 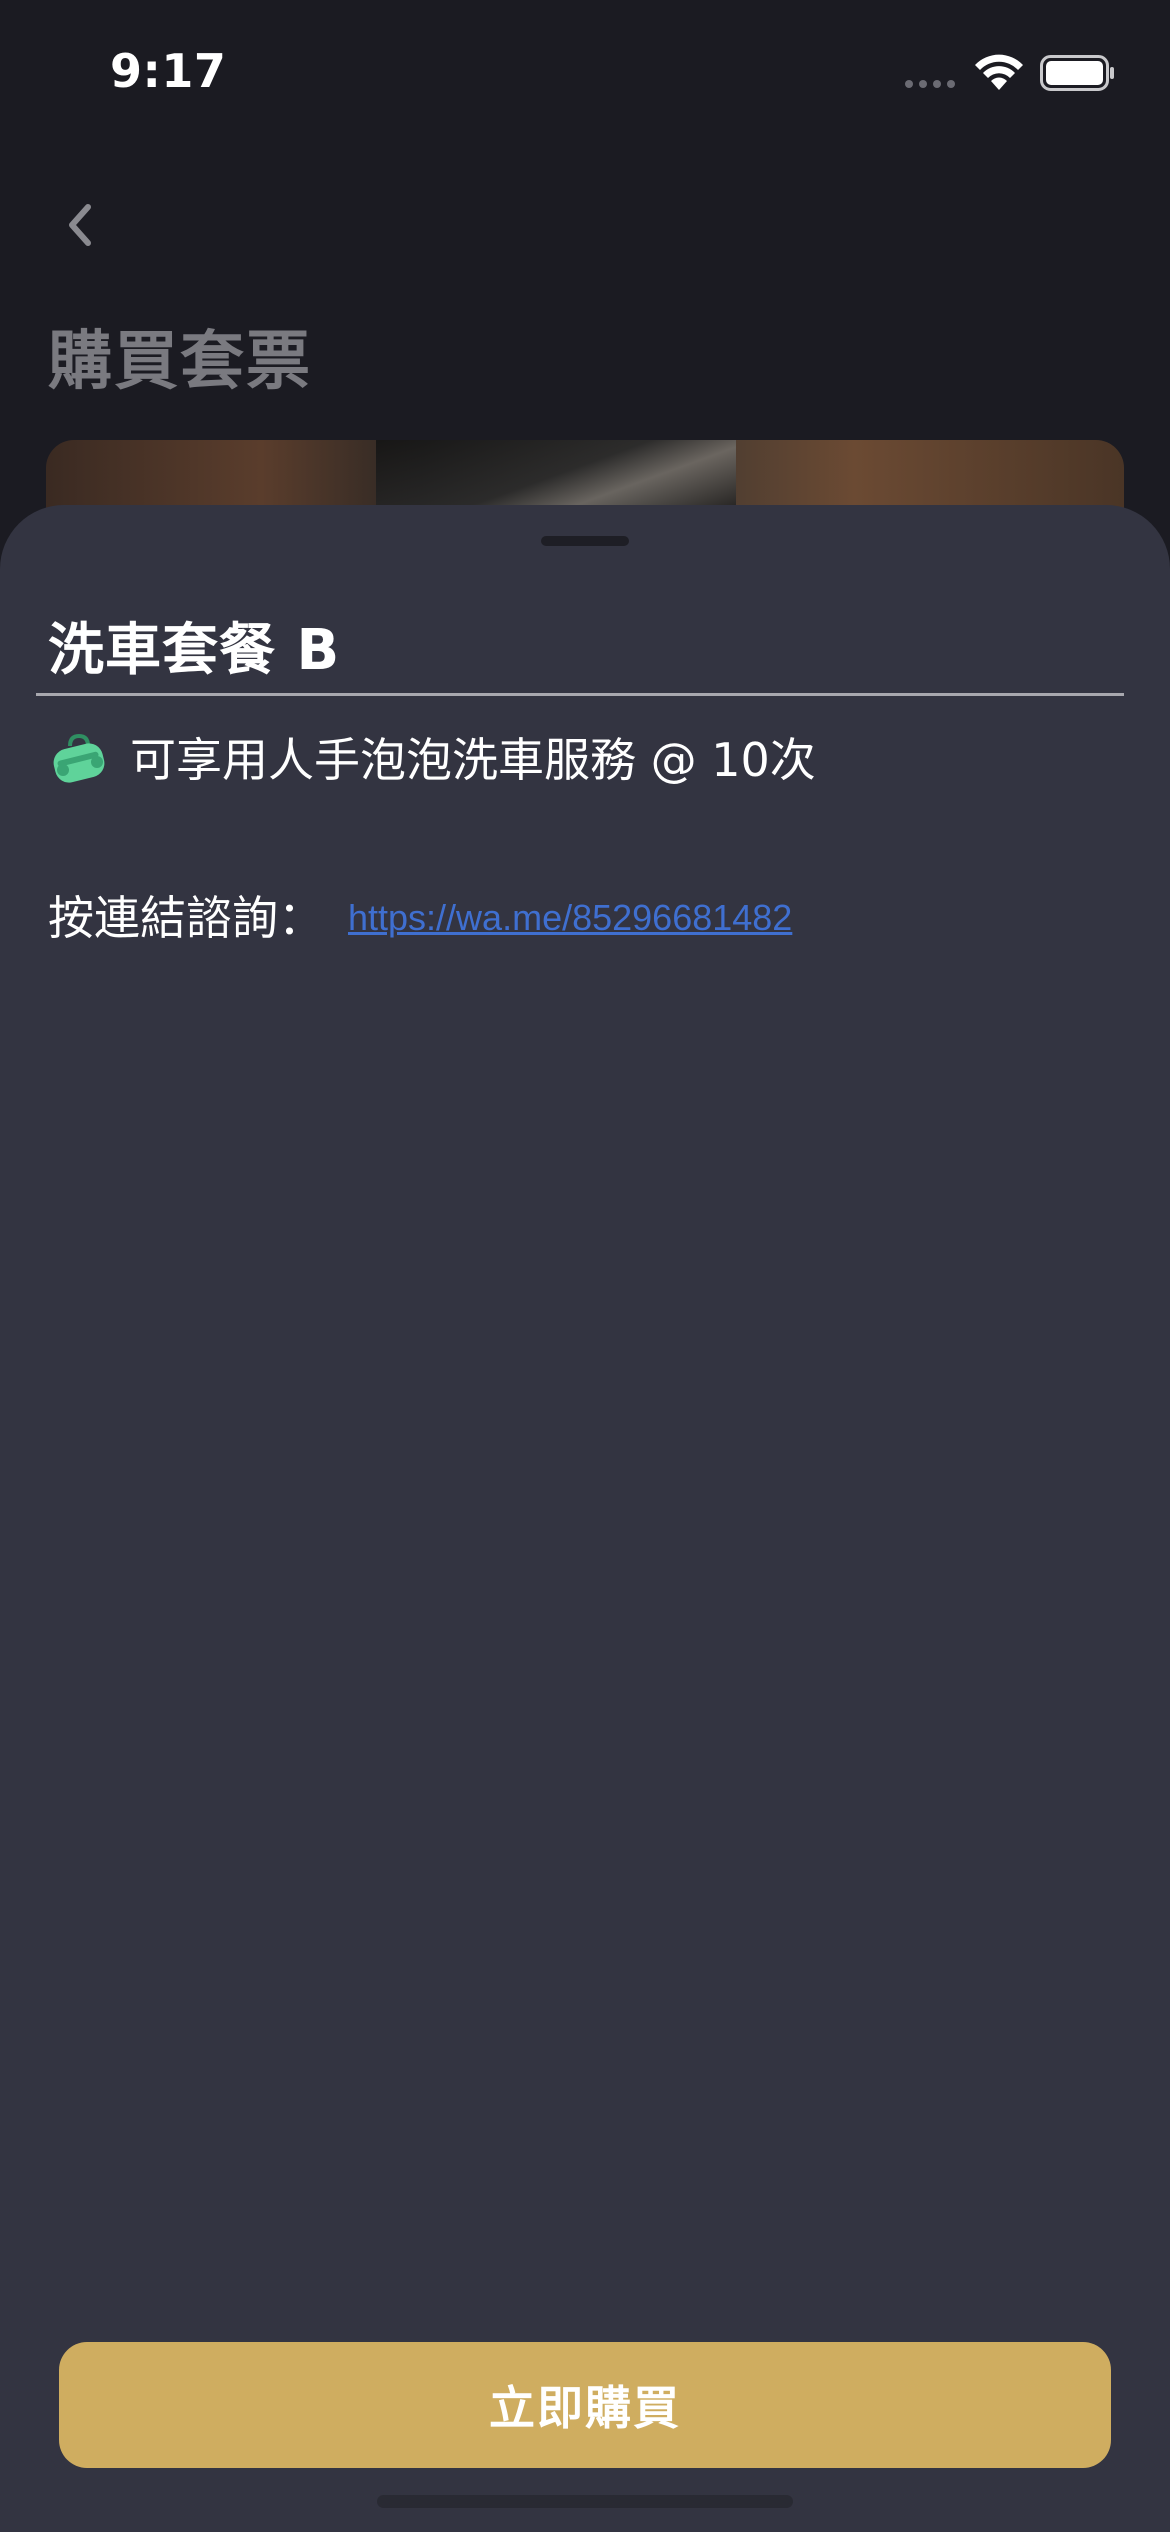 What do you see at coordinates (585, 541) in the screenshot?
I see `sheet-grabber` at bounding box center [585, 541].